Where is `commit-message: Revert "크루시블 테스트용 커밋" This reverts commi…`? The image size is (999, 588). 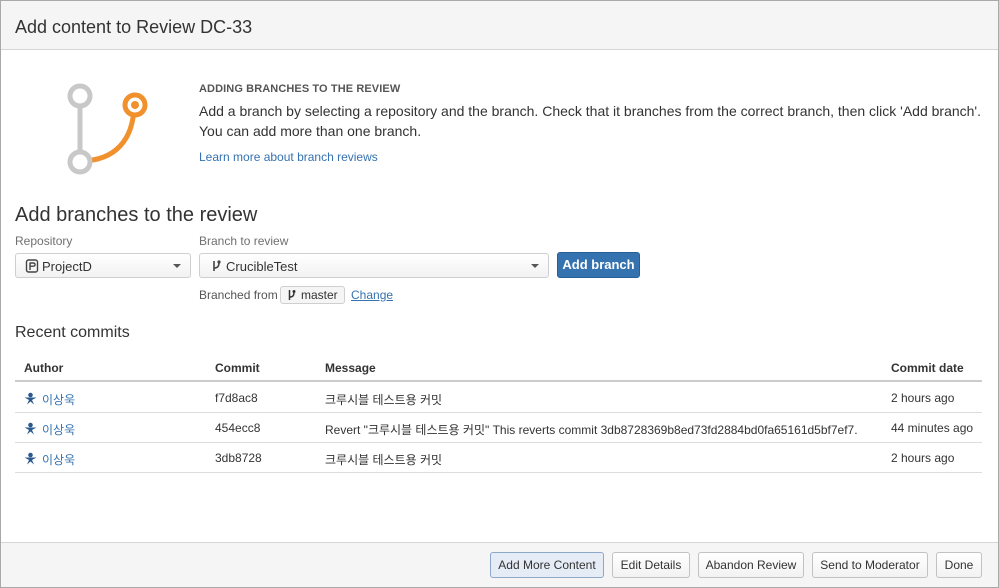
commit-message: Revert "크루시블 테스트용 커밋" This reverts commi… is located at coordinates (591, 430).